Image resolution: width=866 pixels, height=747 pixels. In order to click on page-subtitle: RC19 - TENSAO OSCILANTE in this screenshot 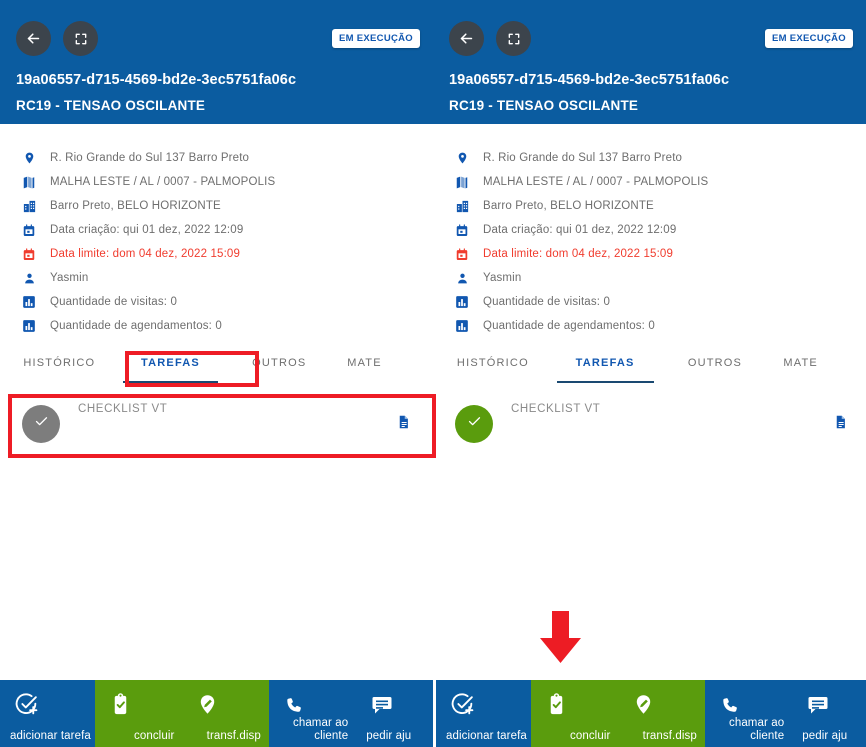, I will do `click(544, 105)`.